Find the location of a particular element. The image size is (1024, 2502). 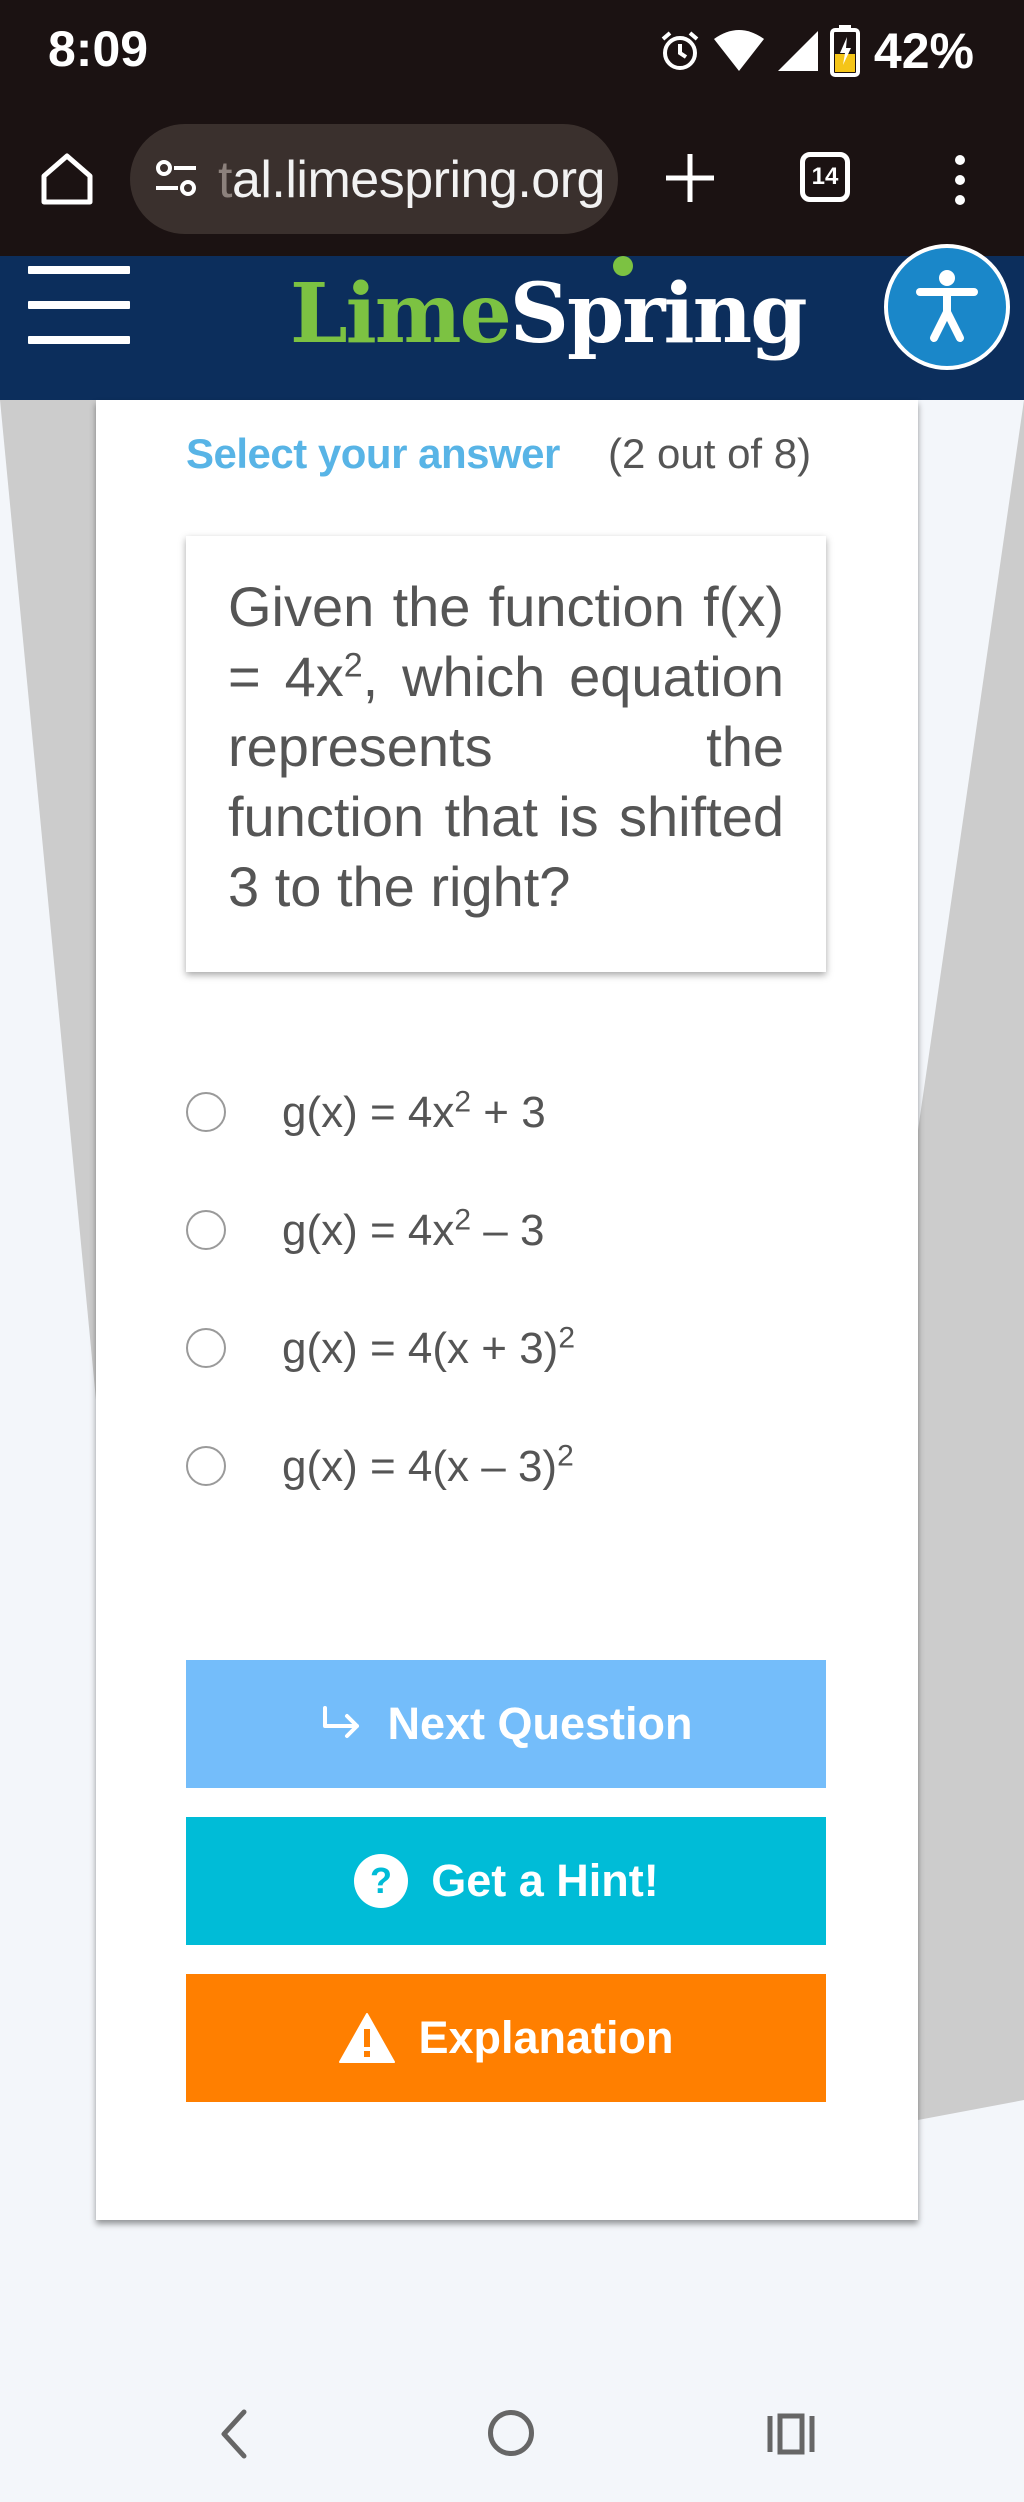

recents-icon is located at coordinates (791, 2434).